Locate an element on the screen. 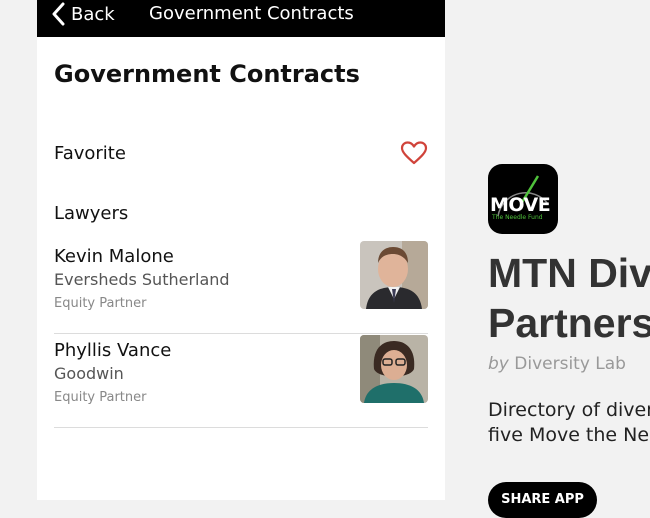 The width and height of the screenshot is (650, 518). lawyer-name: Kevin Malone is located at coordinates (114, 256).